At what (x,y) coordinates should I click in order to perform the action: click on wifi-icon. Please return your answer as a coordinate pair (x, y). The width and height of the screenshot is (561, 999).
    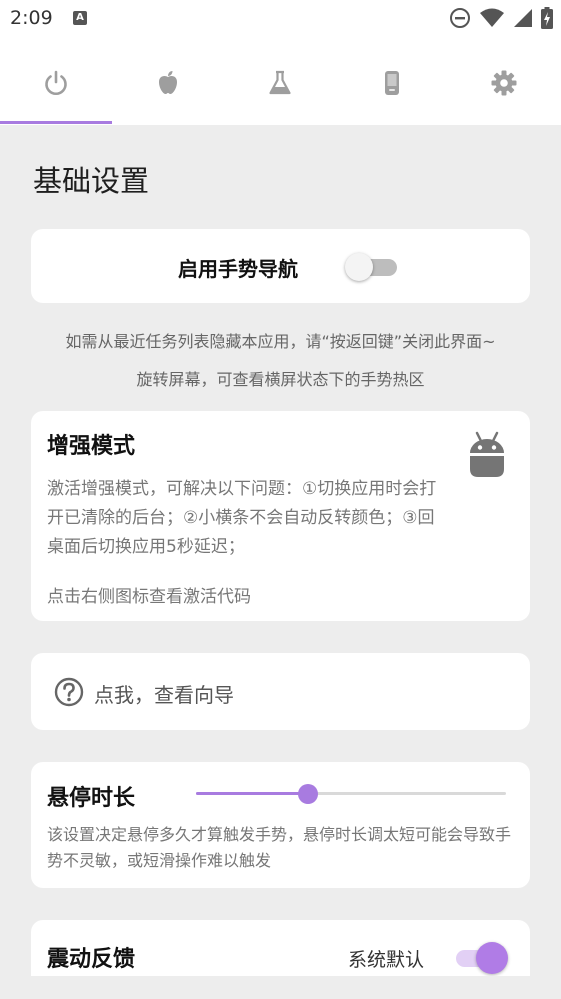
    Looking at the image, I should click on (492, 17).